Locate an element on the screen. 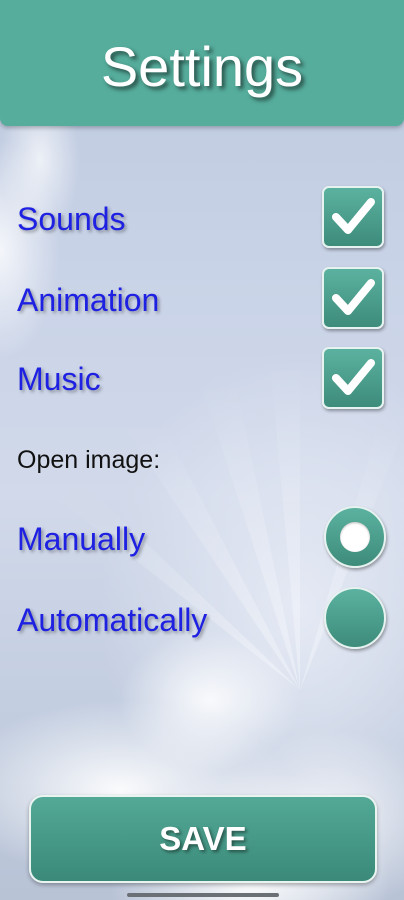  automatically-label: Automatically is located at coordinates (112, 620).